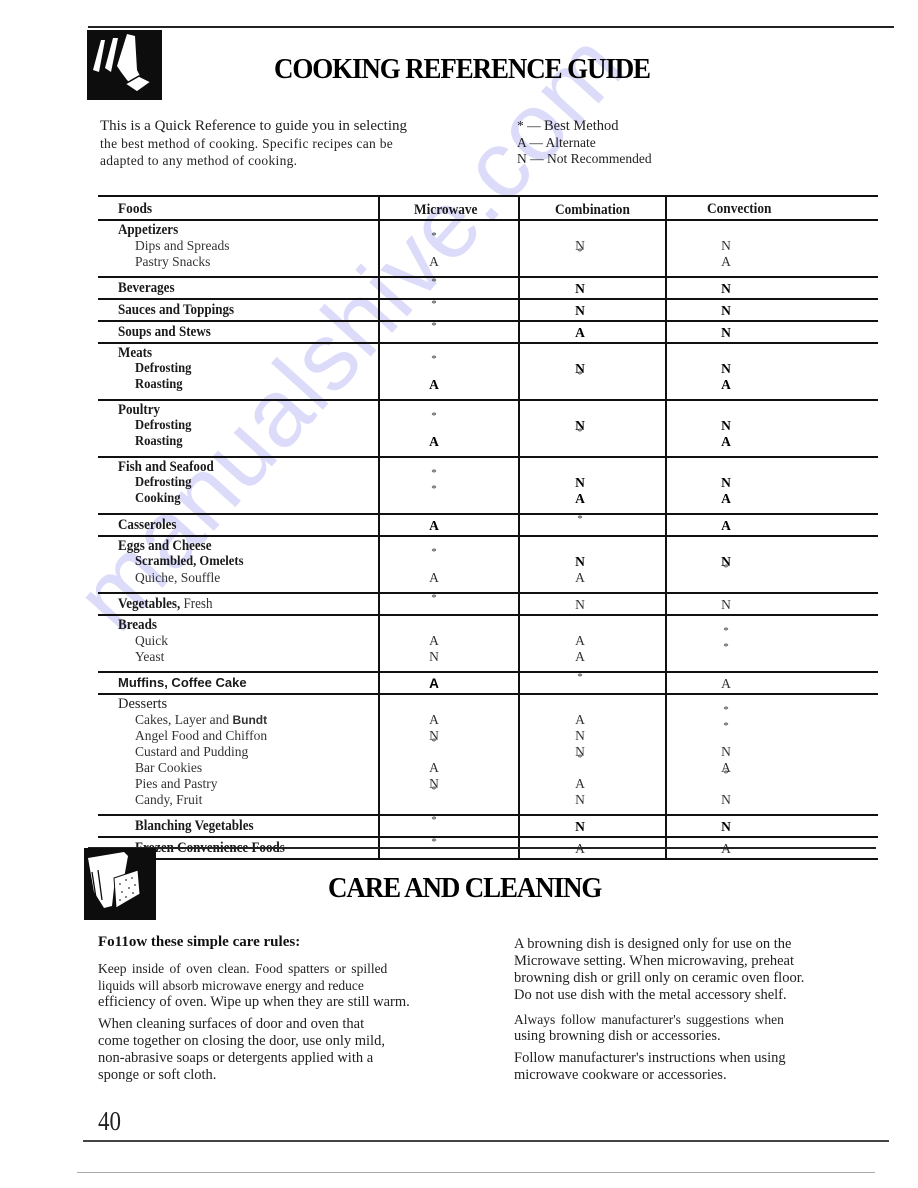 The width and height of the screenshot is (918, 1188). What do you see at coordinates (488, 485) in the screenshot?
I see `table-row: Fish and Seafood Defrosting * N N Cooking * A A` at bounding box center [488, 485].